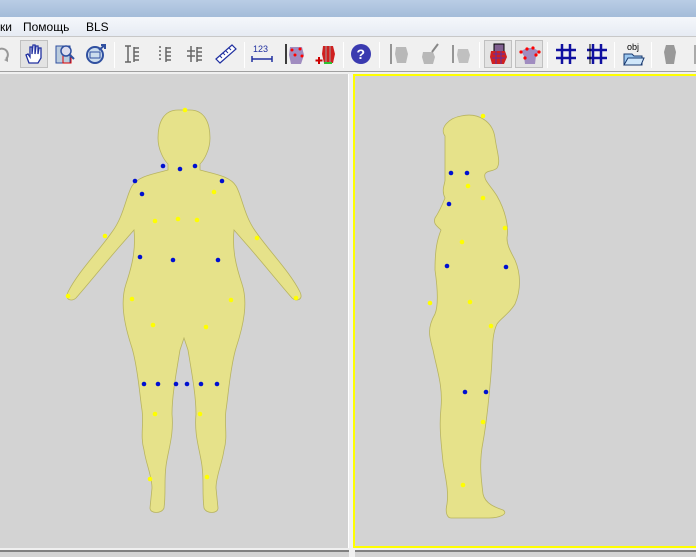 This screenshot has height=557, width=696. Describe the element at coordinates (326, 54) in the screenshot. I see `add-mannequin-button` at that location.